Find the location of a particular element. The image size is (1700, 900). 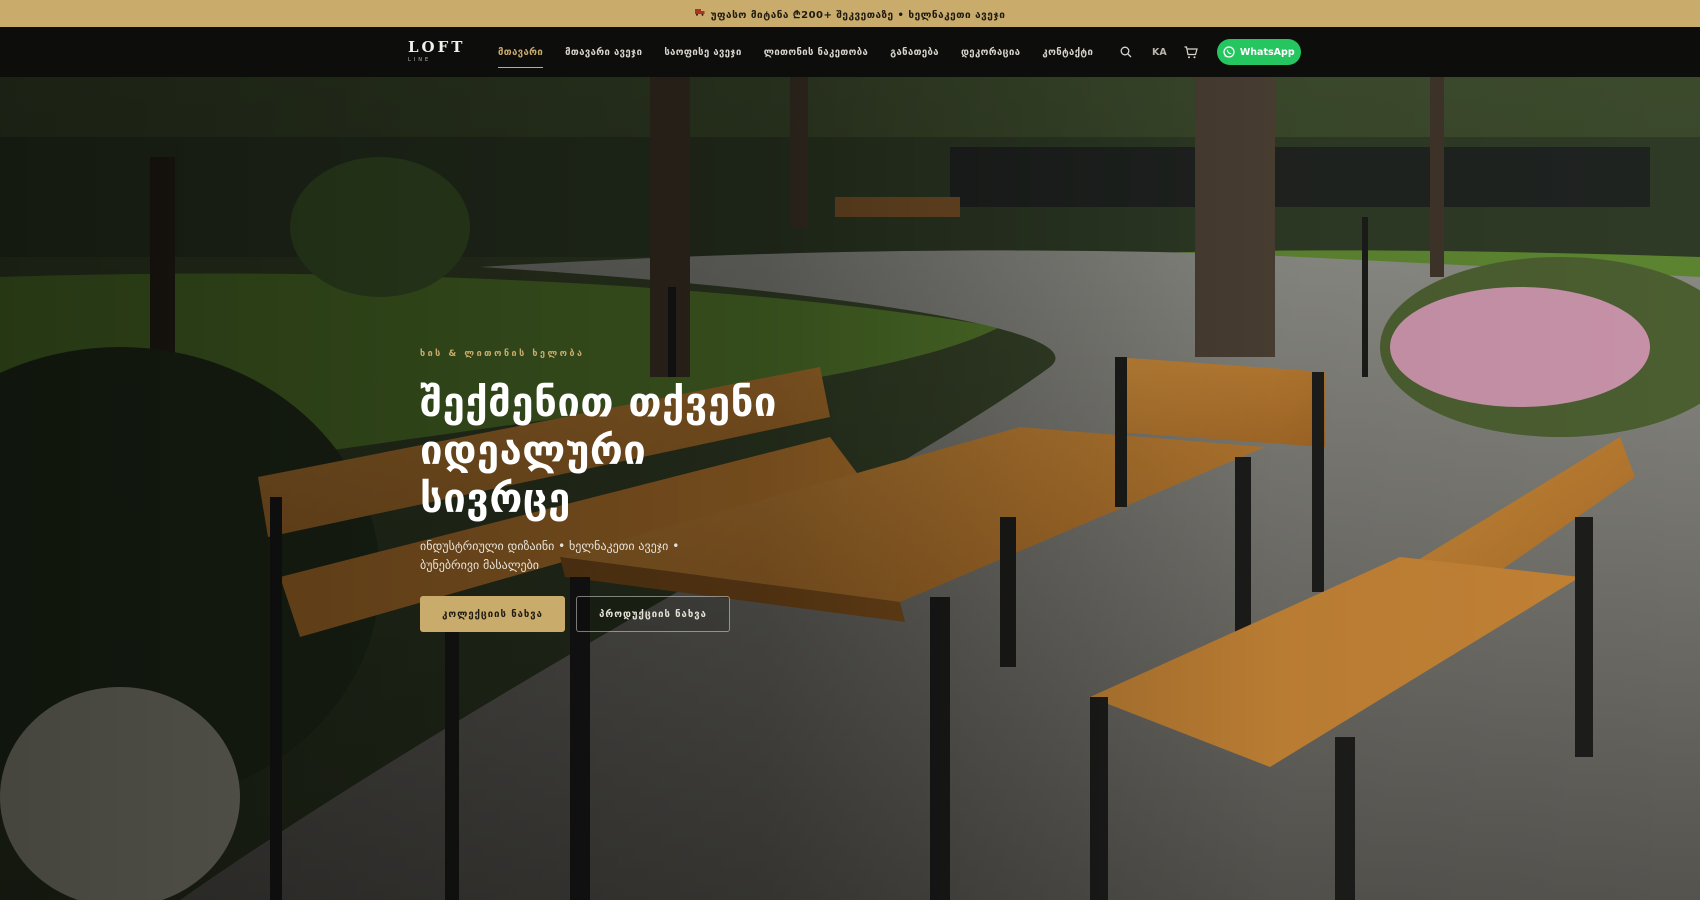

hero-buttons: კოლექციის ნახვა პროდუქციის ნახვა is located at coordinates (680, 614).